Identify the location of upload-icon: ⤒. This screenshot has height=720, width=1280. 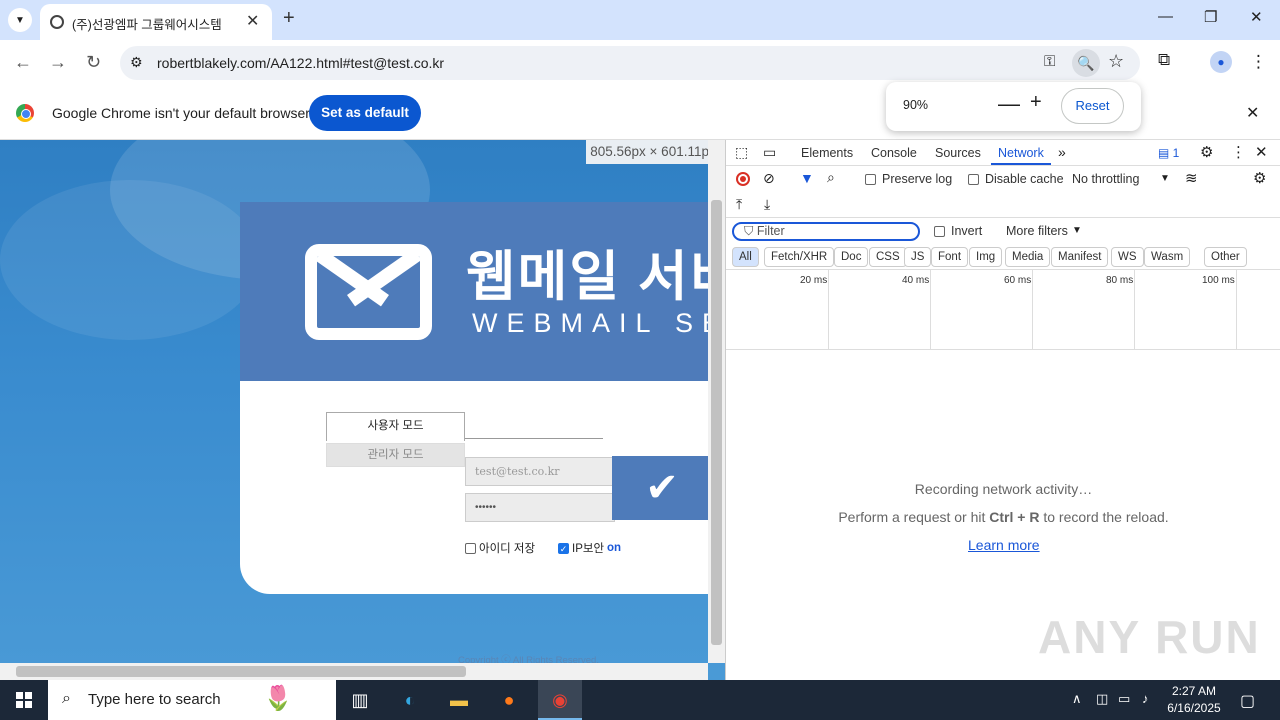
(739, 204).